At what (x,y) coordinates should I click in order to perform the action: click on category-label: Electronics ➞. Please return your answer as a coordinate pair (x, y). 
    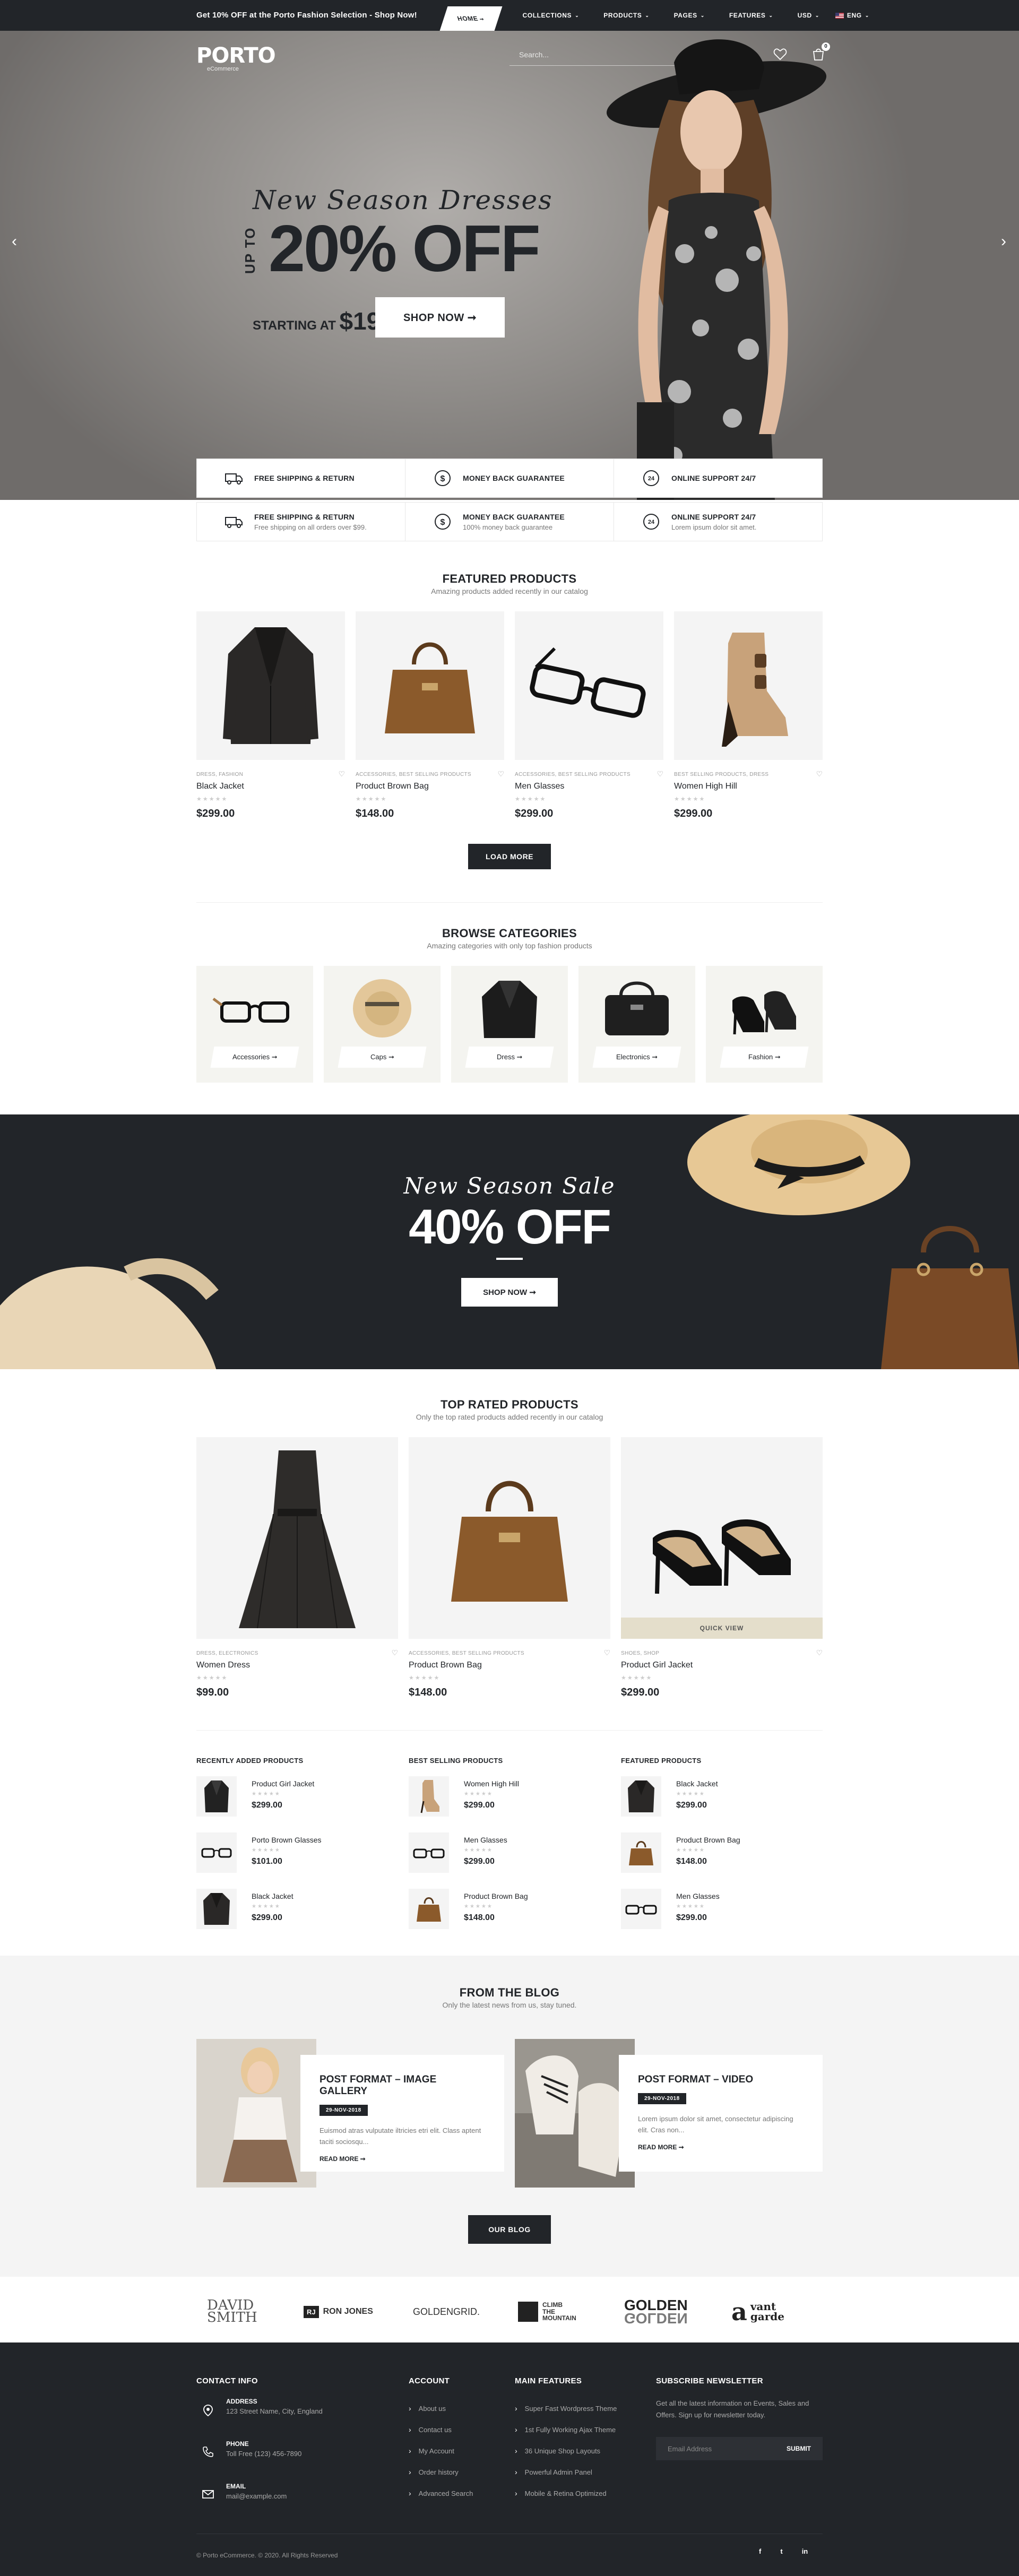
    Looking at the image, I should click on (637, 1057).